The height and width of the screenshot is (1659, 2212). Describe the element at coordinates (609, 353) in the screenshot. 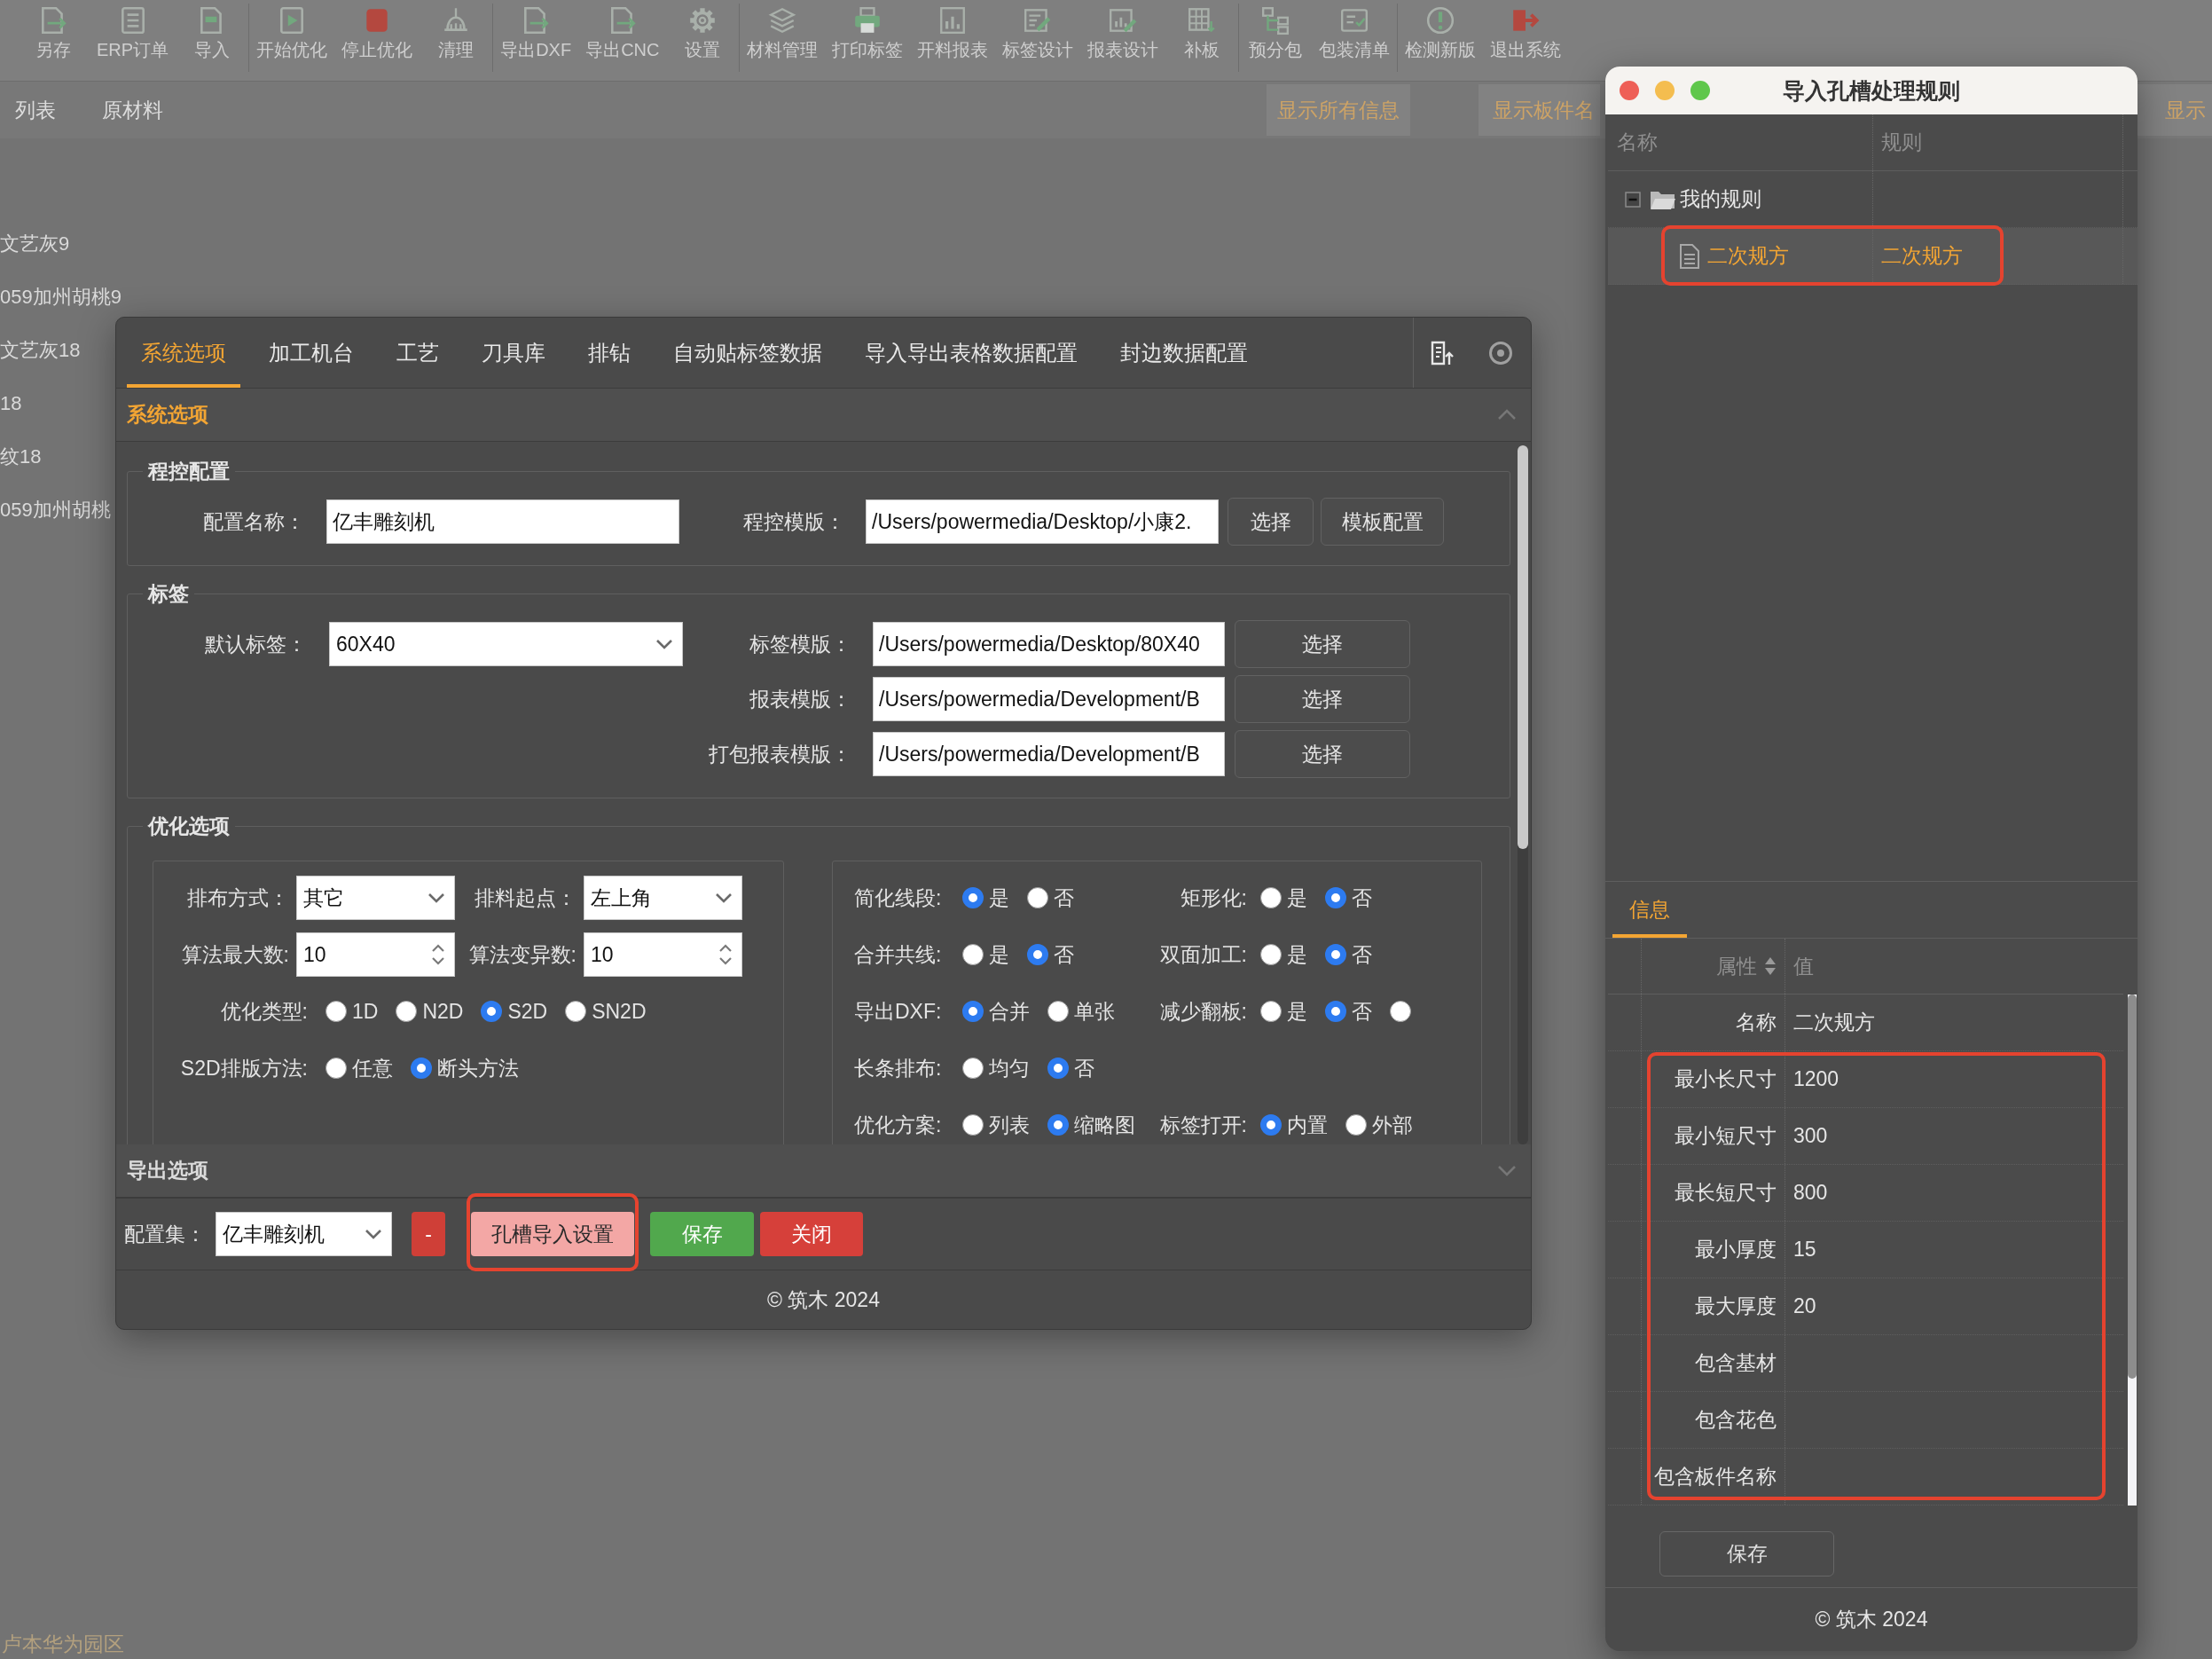

I see `tab: 排钻` at that location.